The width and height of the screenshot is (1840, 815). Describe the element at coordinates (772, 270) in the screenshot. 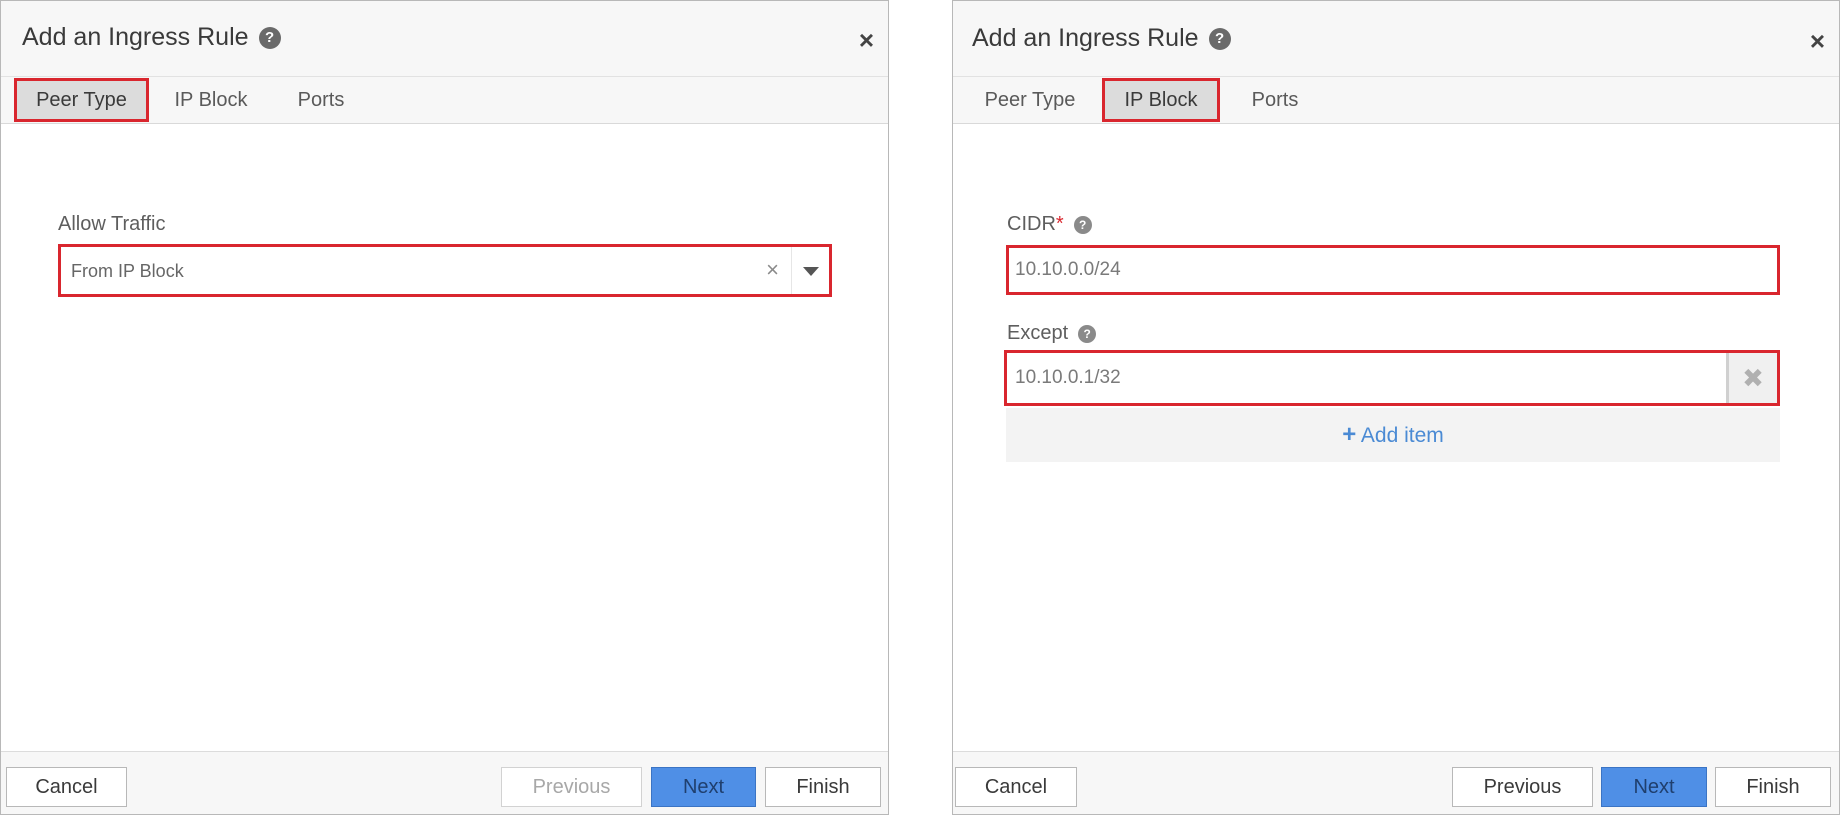

I see `clear-icon: ×` at that location.